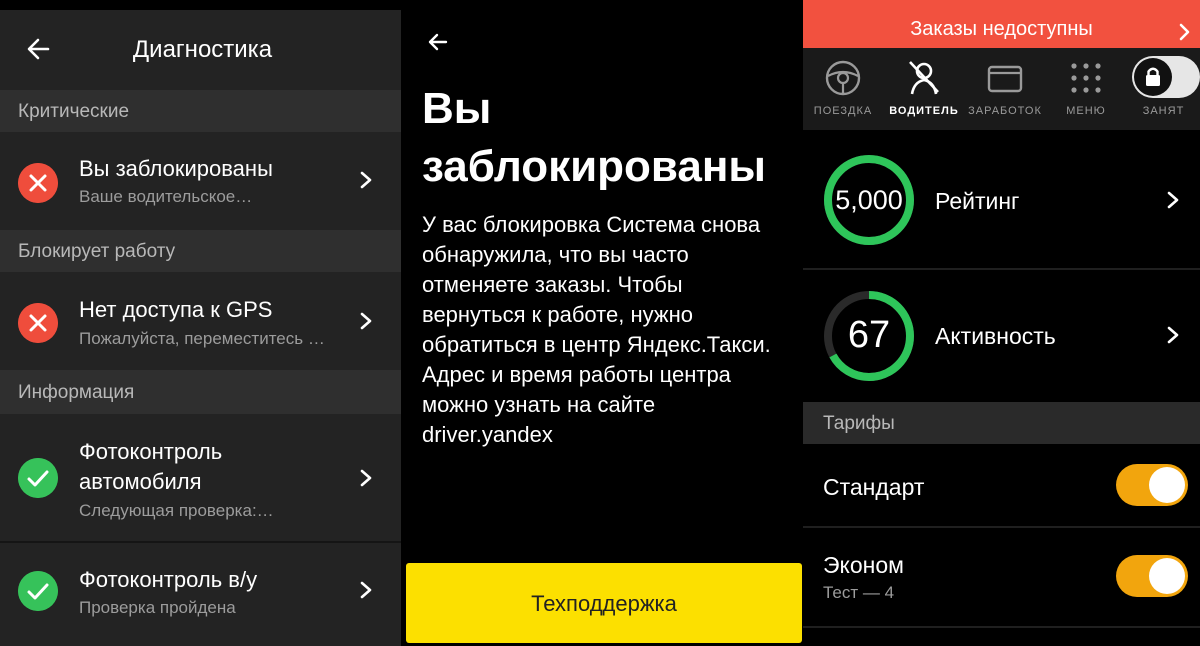 Image resolution: width=1200 pixels, height=646 pixels. What do you see at coordinates (591, 224) in the screenshot?
I see `message-line: У вас блокировка Система снова` at bounding box center [591, 224].